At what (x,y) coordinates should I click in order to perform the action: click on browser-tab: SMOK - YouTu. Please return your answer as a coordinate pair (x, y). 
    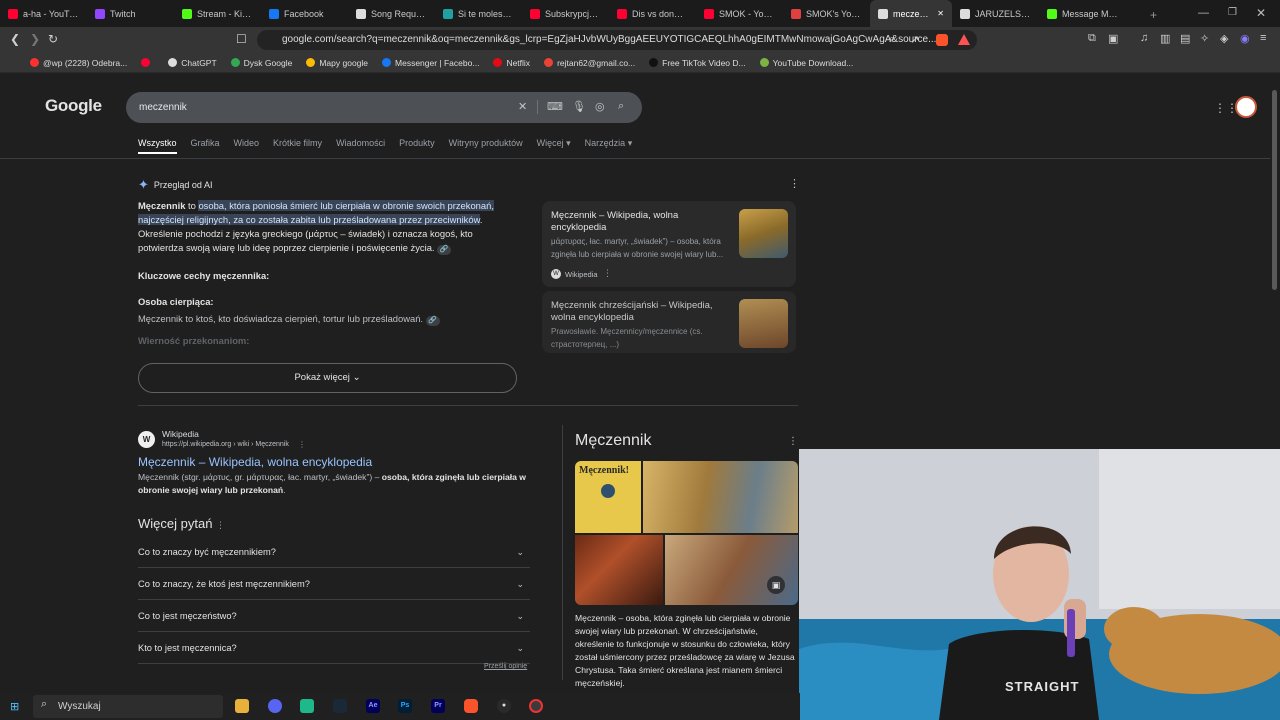
    Looking at the image, I should click on (739, 13).